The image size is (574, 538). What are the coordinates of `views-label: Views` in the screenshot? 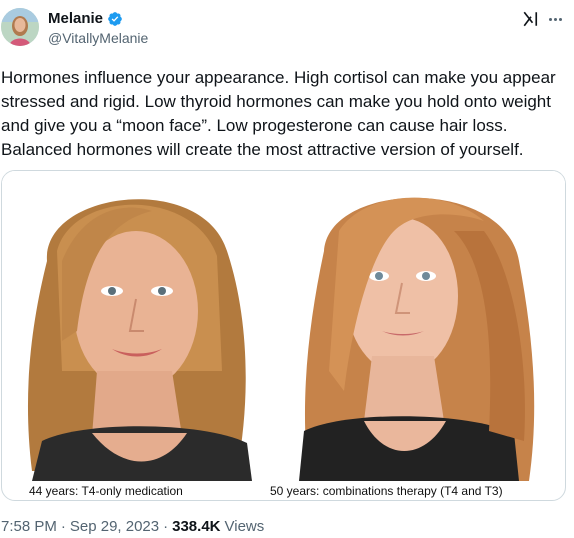 It's located at (244, 526).